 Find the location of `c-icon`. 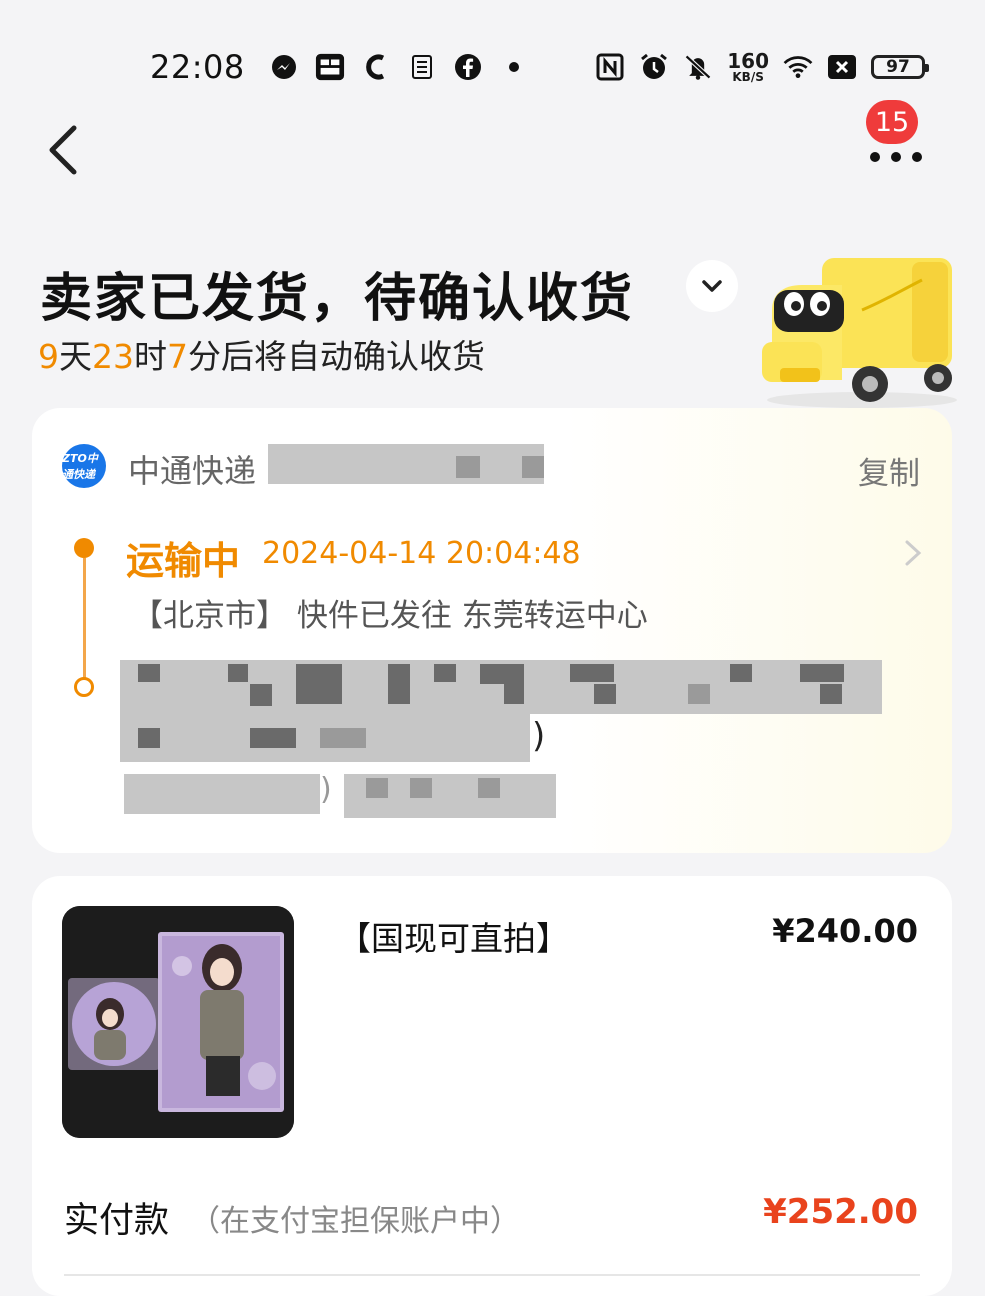

c-icon is located at coordinates (376, 67).